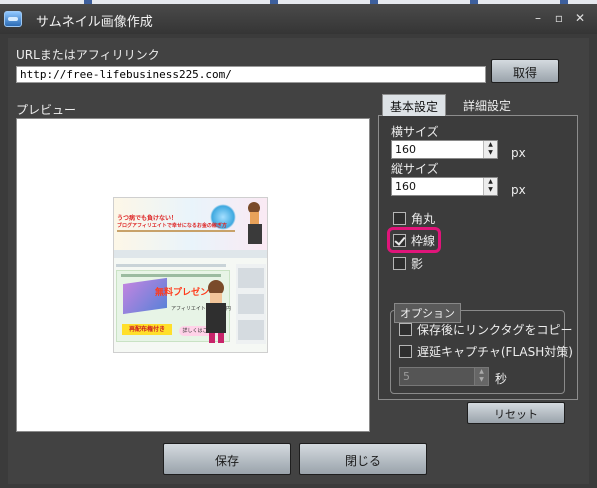  What do you see at coordinates (444, 186) in the screenshot?
I see `height-stepper: 160 ▲ ▼` at bounding box center [444, 186].